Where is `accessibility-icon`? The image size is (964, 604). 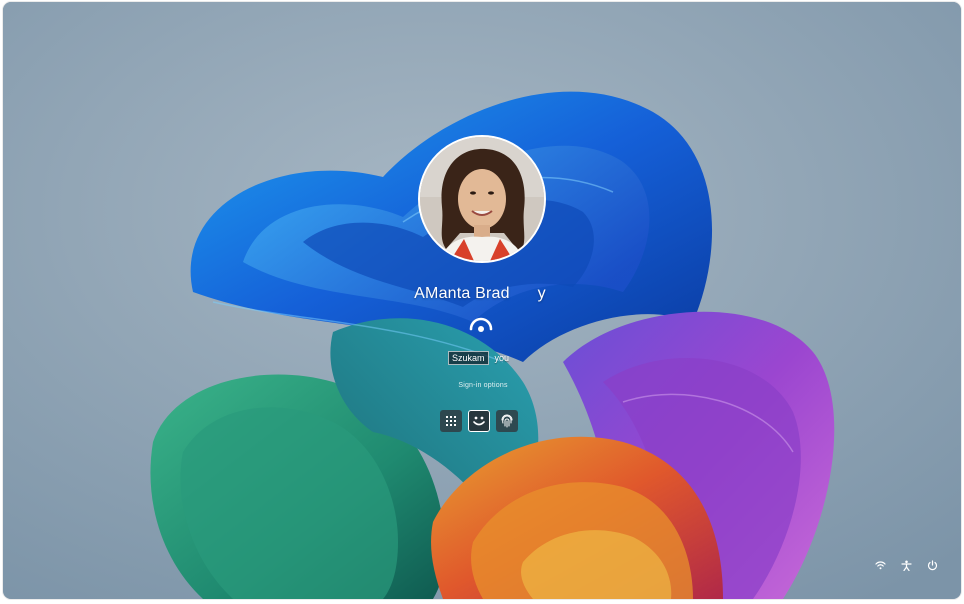 accessibility-icon is located at coordinates (906, 565).